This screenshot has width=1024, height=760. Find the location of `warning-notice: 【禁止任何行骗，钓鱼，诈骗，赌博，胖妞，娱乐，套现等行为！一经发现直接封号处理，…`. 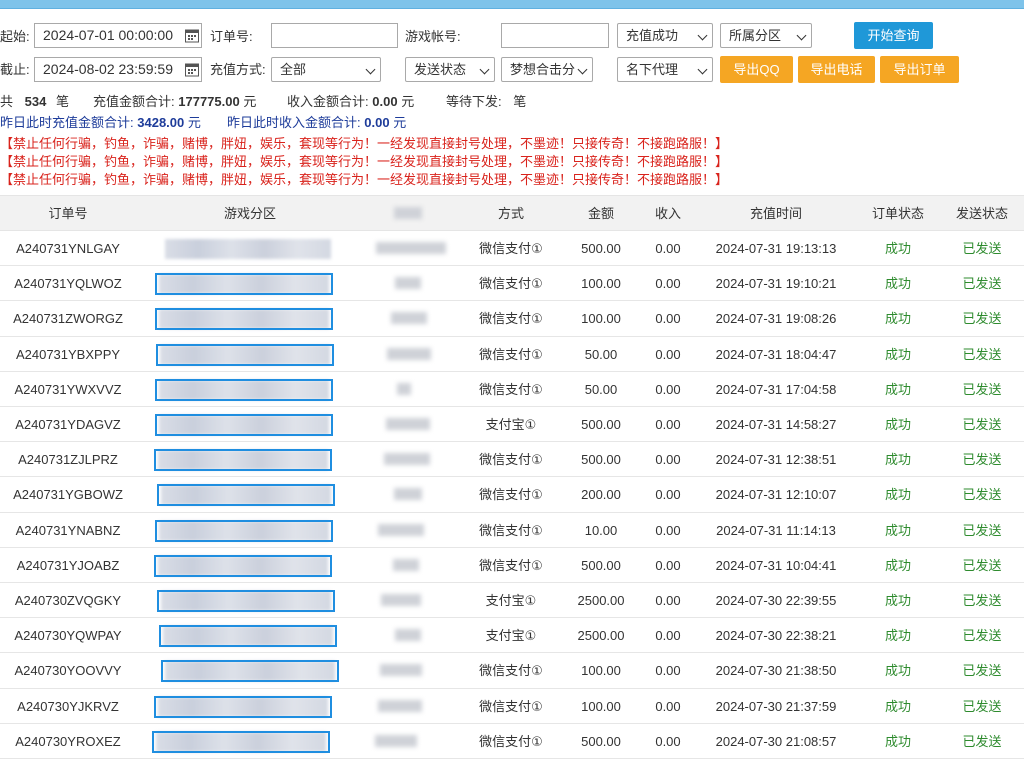

warning-notice: 【禁止任何行骗，钓鱼，诈骗，赌博，胖妞，娱乐，套现等行为！一经发现直接封号处理，… is located at coordinates (364, 161).